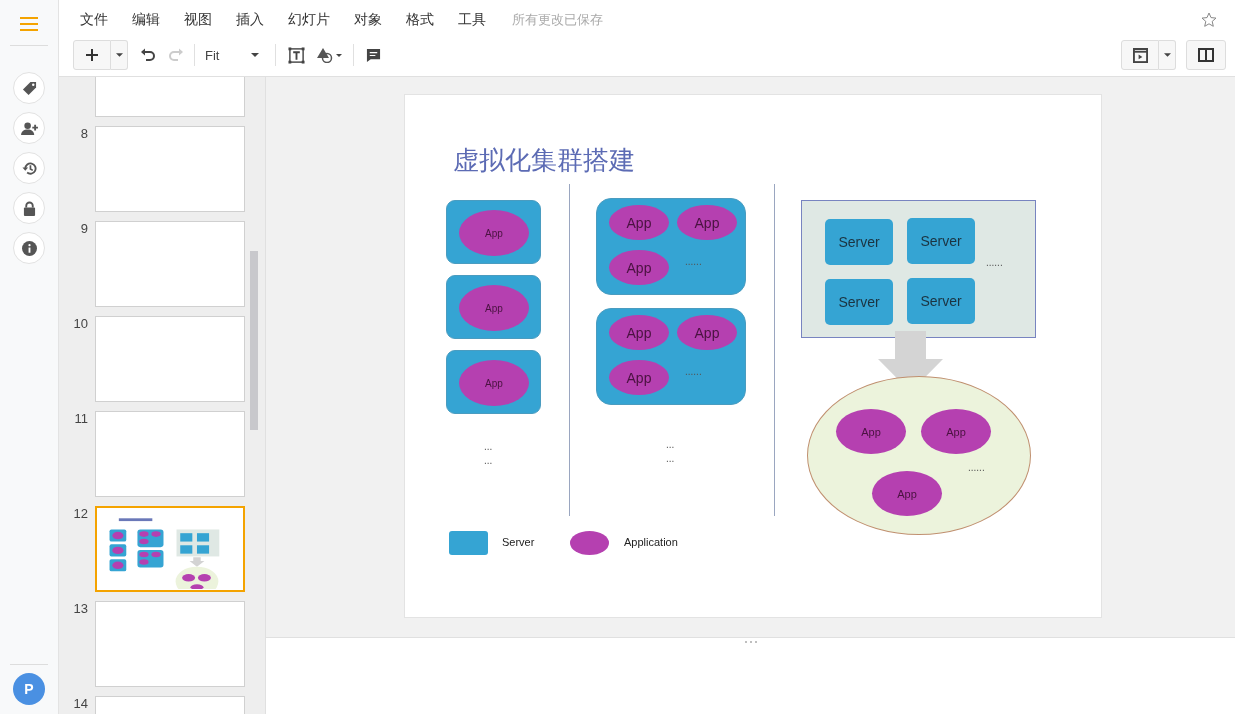  Describe the element at coordinates (254, 340) in the screenshot. I see `scrollbar-thumb` at that location.